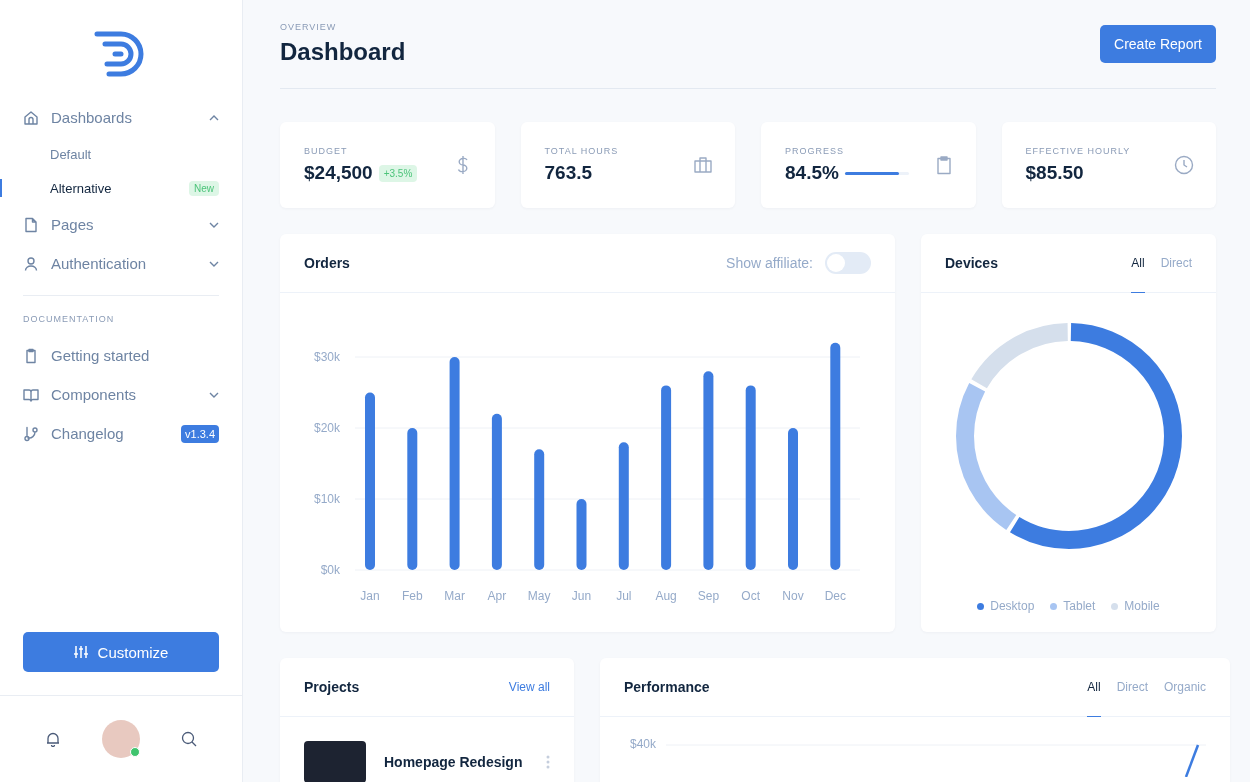  What do you see at coordinates (529, 687) in the screenshot?
I see `view-all-link: View all` at bounding box center [529, 687].